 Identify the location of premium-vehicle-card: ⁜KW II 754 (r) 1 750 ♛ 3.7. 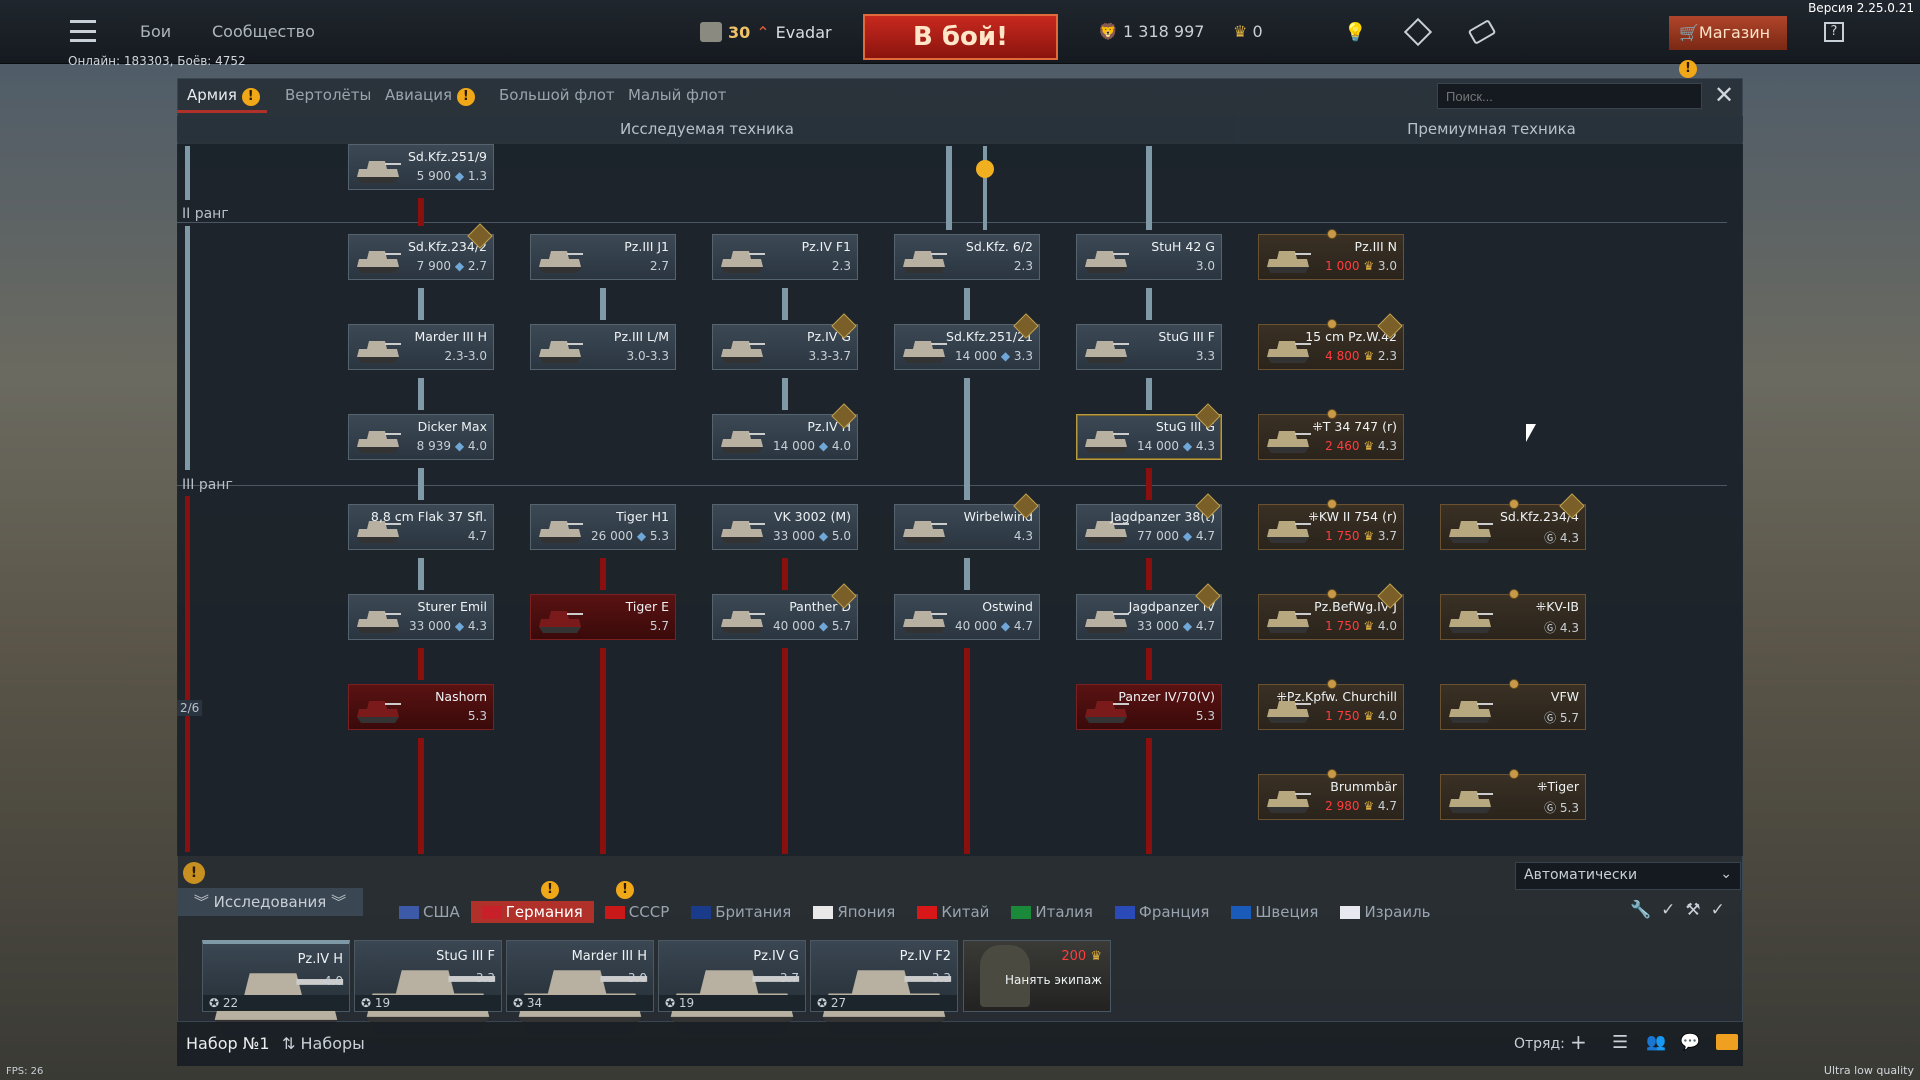
(1331, 524).